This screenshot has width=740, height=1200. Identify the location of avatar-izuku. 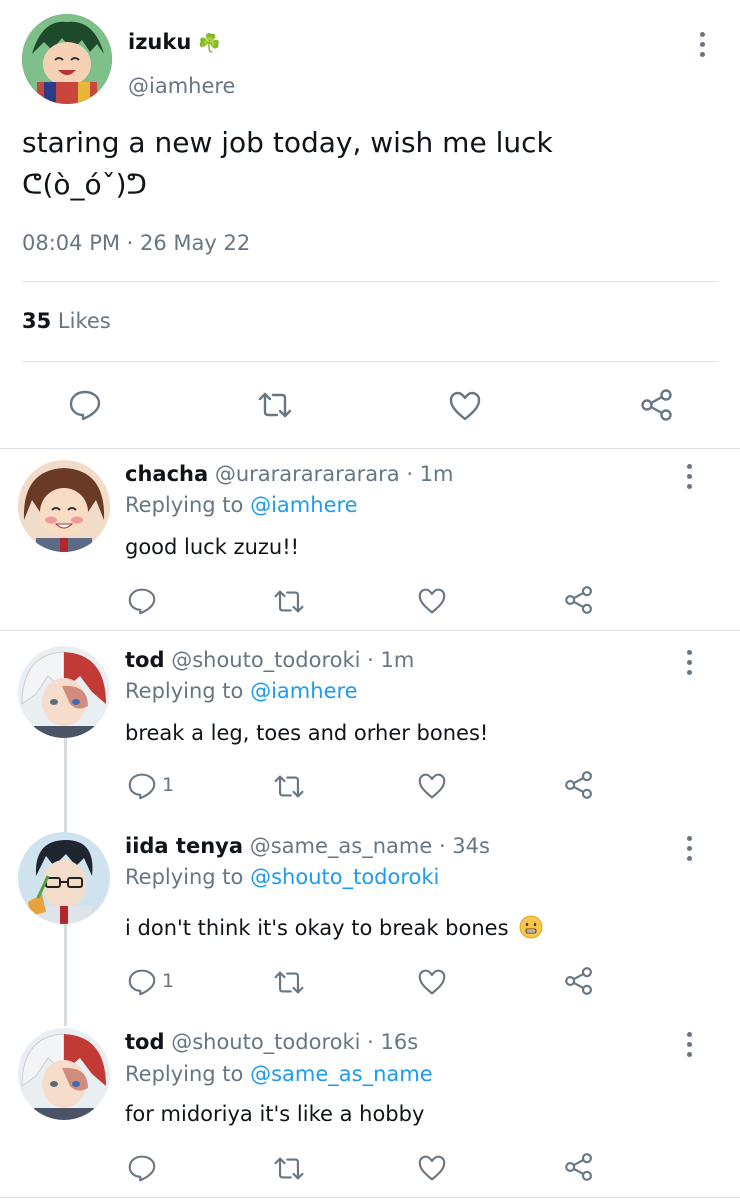
(67, 59).